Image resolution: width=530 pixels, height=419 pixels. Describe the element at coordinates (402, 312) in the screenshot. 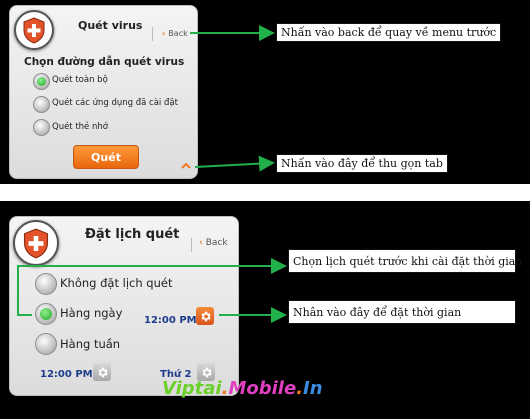

I see `annotation-time: Nhân vào đây để đặt thời gian` at that location.